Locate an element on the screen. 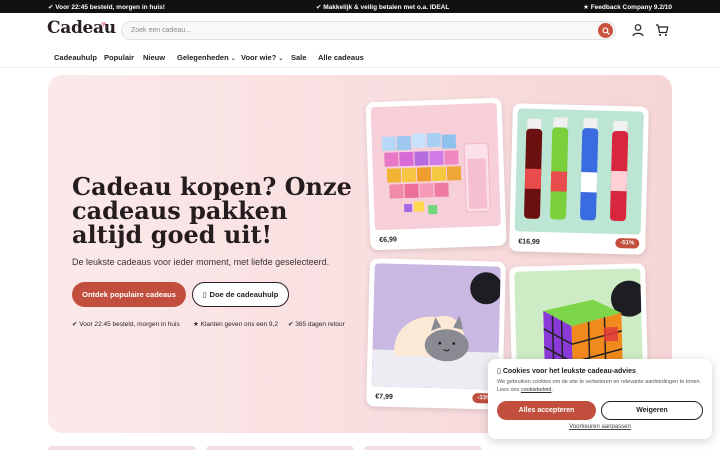  cookie-title: ▯ Cookies voor het leukste cadeau-advies is located at coordinates (566, 371).